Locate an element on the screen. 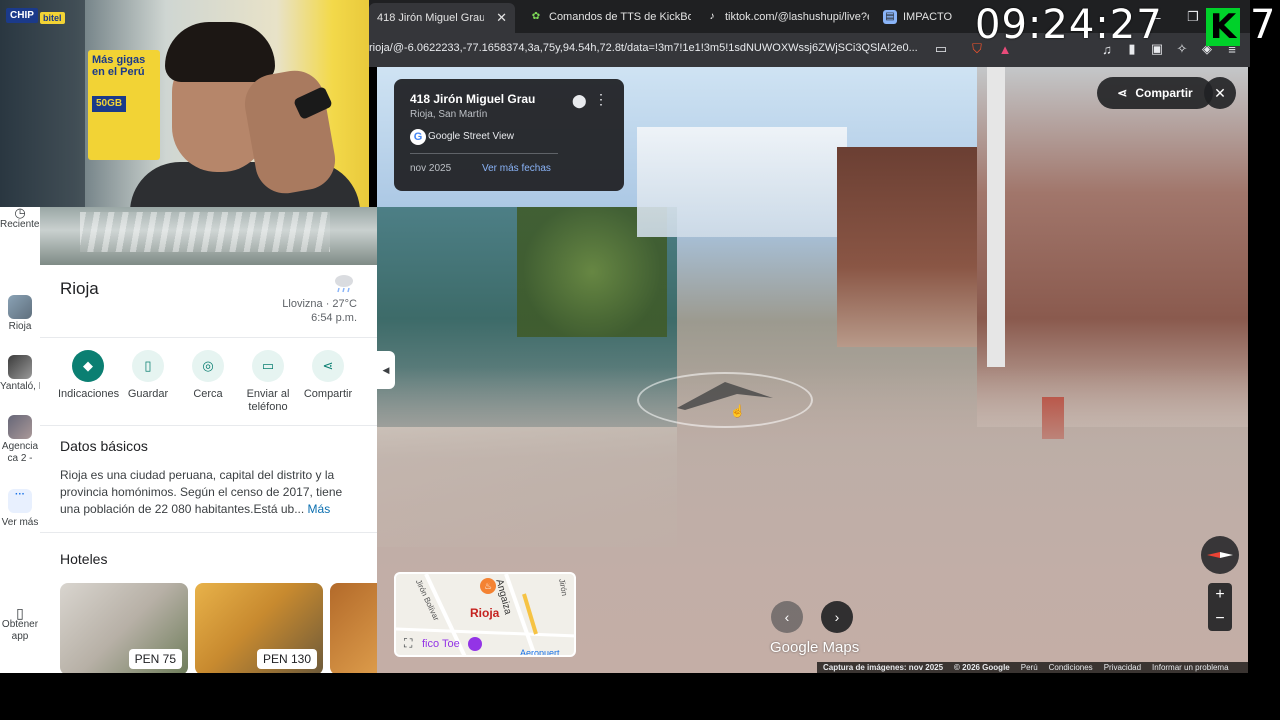 This screenshot has width=1280, height=720. share-label: Compartir is located at coordinates (1164, 93).